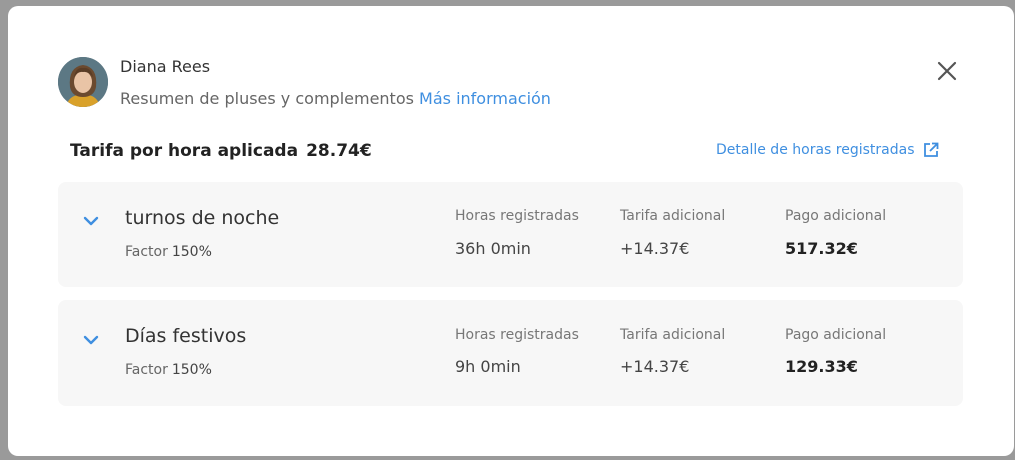 This screenshot has width=1015, height=460. I want to click on hourly-rate: Tarifa por hora aplicada 28.74€, so click(221, 151).